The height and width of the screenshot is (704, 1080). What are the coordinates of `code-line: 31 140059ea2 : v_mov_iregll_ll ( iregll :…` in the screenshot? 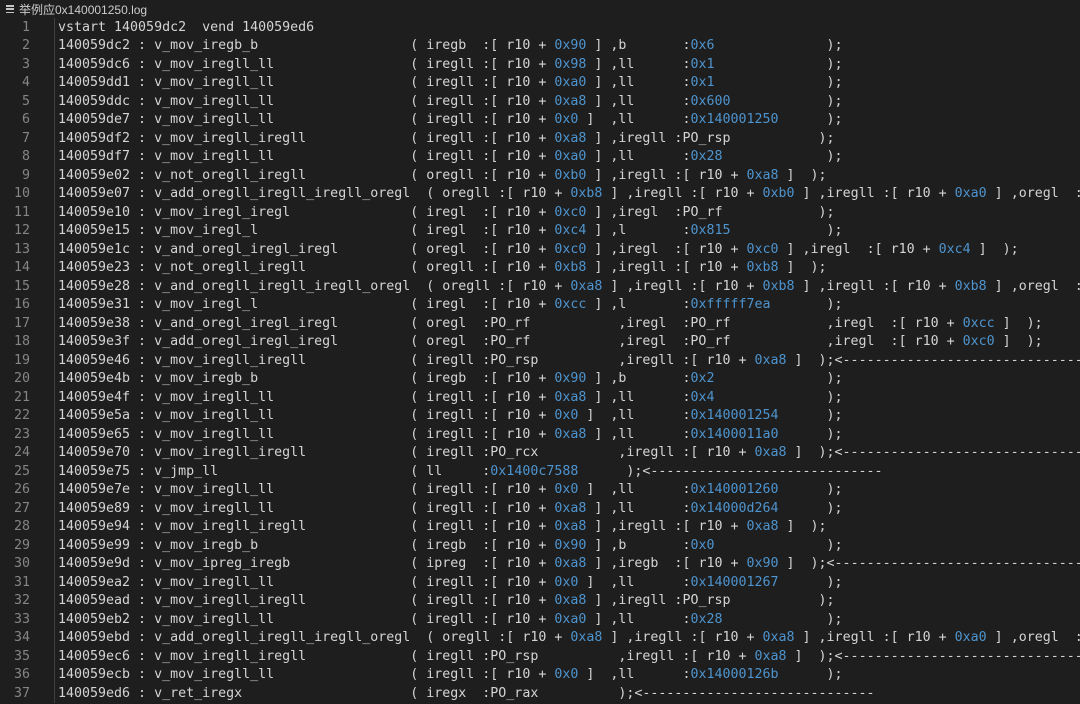 It's located at (540, 582).